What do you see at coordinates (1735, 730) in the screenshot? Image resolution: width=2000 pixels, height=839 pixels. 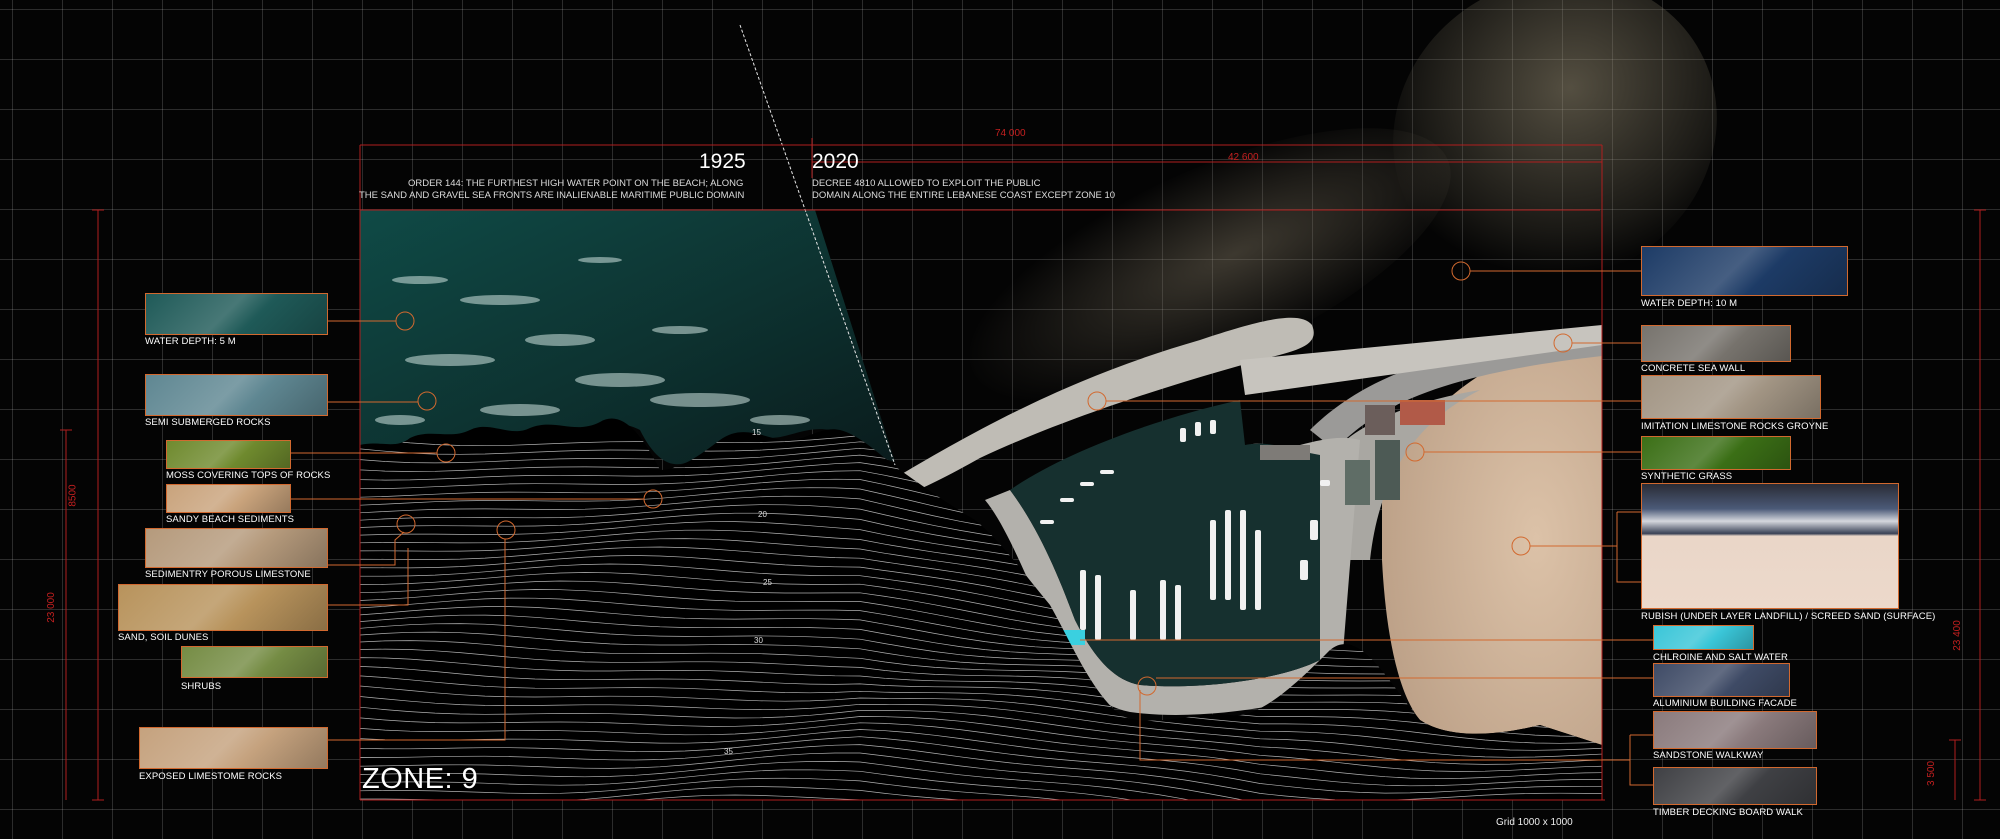 I see `swatch-sandstone-walkway` at bounding box center [1735, 730].